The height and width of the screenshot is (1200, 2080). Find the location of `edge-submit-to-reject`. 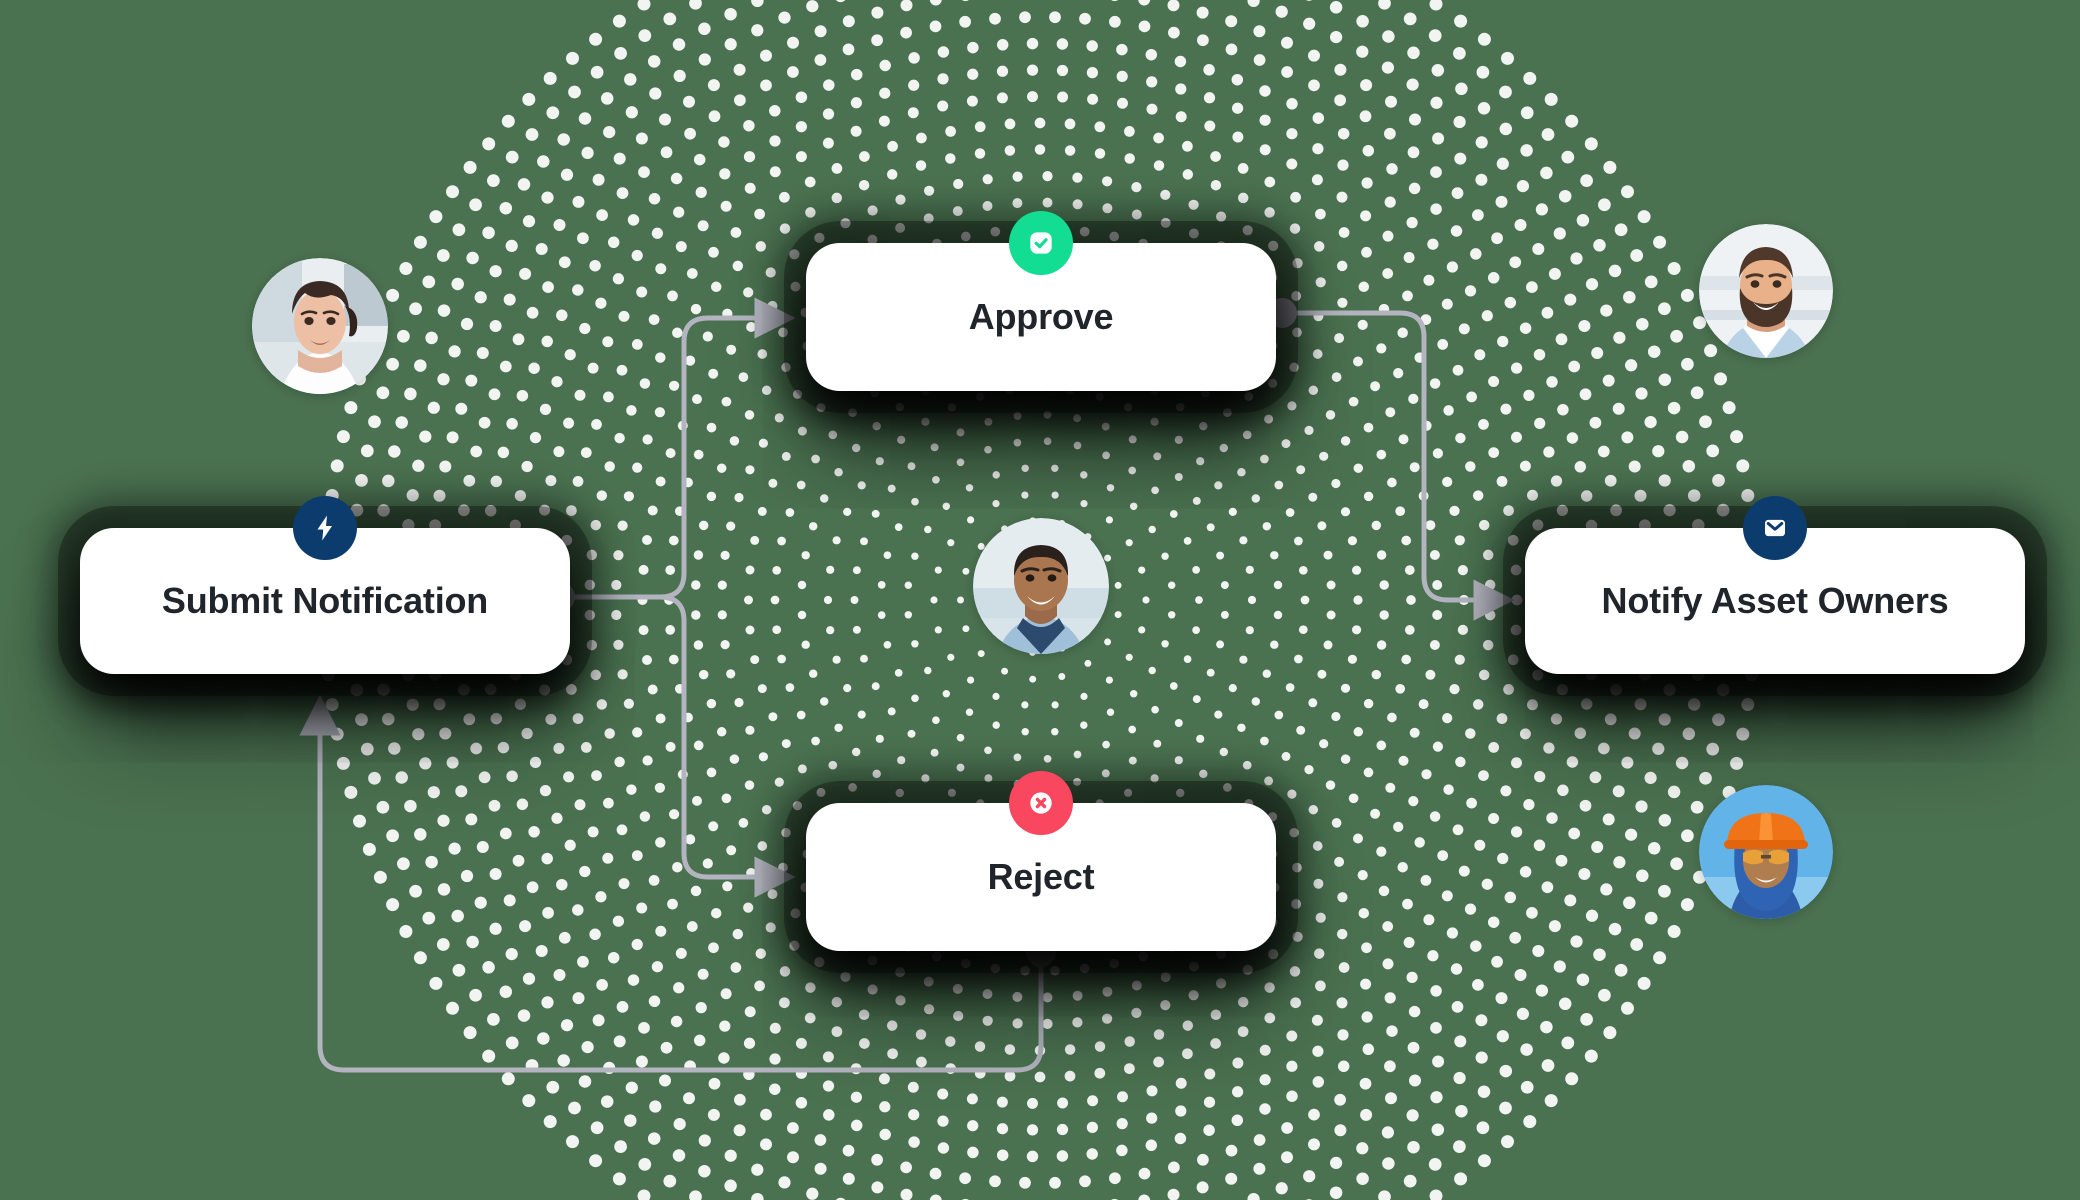

edge-submit-to-reject is located at coordinates (679, 746).